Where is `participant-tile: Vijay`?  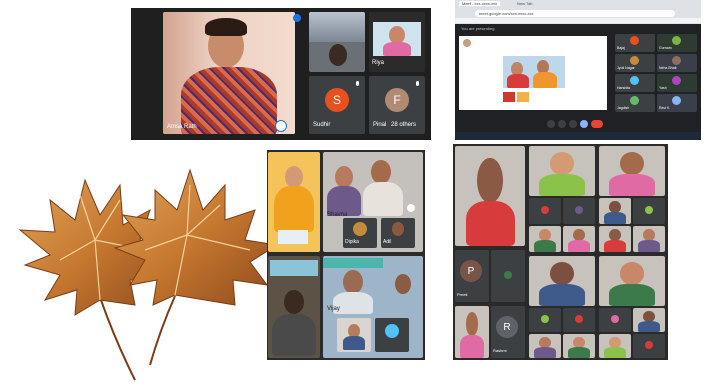 participant-tile: Vijay is located at coordinates (373, 307).